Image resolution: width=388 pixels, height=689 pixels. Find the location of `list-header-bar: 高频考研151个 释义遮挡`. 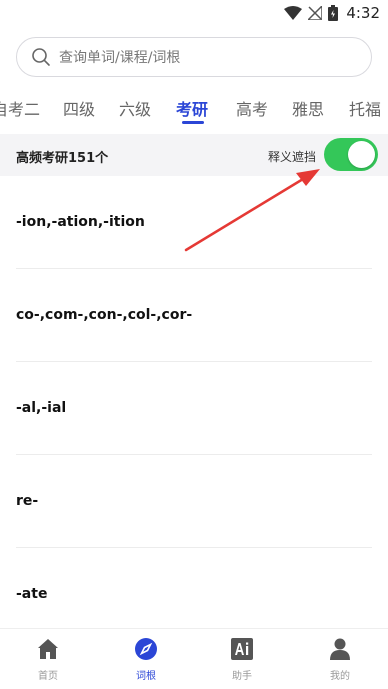

list-header-bar: 高频考研151个 释义遮挡 is located at coordinates (194, 155).